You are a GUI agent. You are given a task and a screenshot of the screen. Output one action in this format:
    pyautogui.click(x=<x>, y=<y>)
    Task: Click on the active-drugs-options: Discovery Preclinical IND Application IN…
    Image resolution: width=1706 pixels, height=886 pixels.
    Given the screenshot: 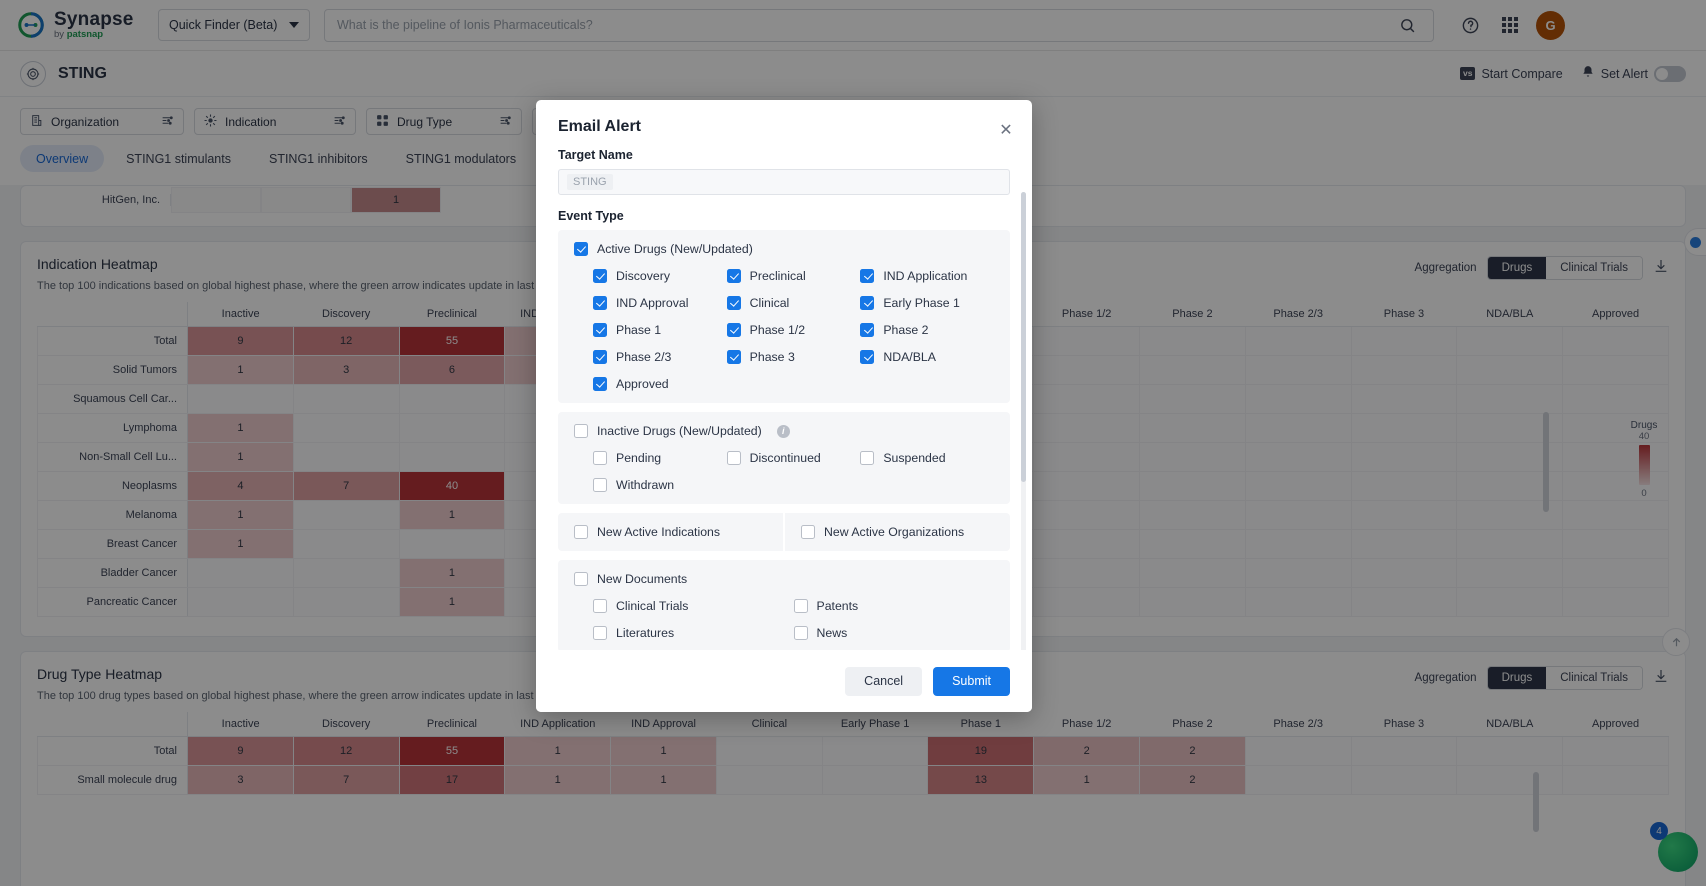 What is the action you would take?
    pyautogui.click(x=784, y=330)
    